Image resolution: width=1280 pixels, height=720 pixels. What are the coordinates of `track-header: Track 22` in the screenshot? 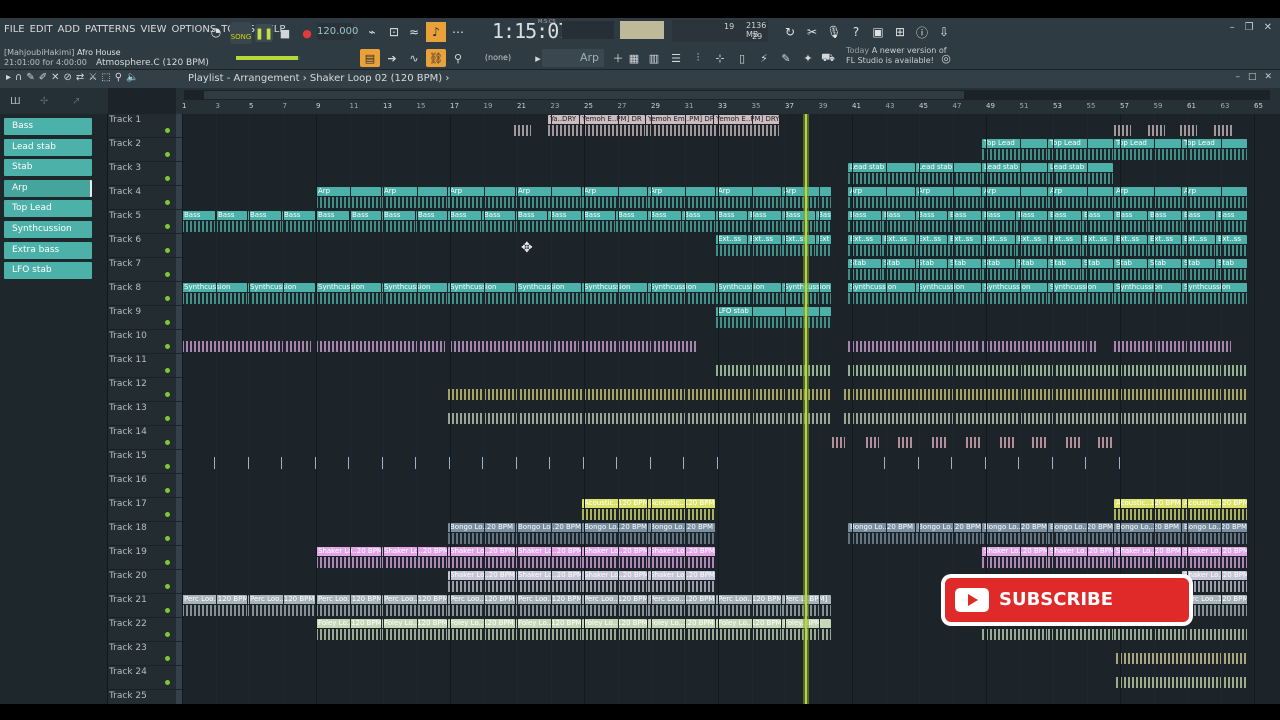 It's located at (145, 630).